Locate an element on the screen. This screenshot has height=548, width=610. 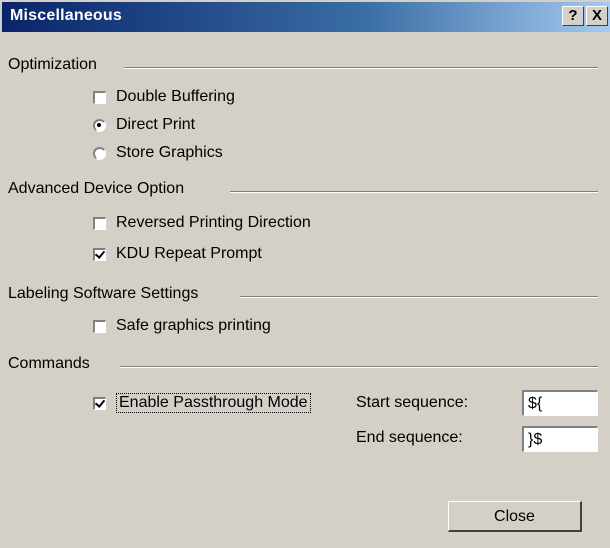
kdu-repeat-option: KDU Repeat Prompt is located at coordinates (177, 254).